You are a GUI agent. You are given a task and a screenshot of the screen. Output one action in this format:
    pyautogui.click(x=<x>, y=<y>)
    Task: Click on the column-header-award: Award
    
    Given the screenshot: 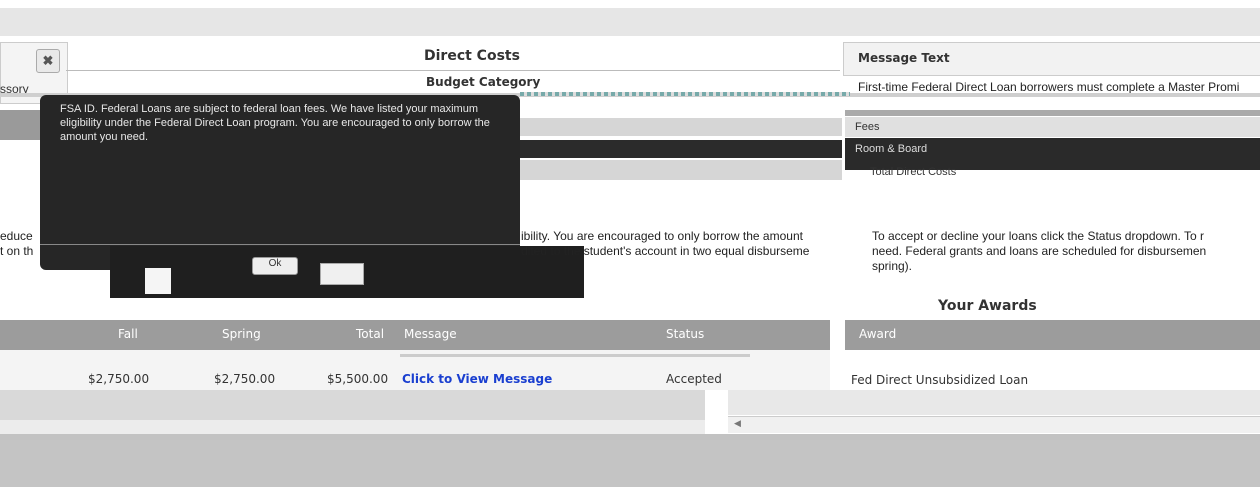 What is the action you would take?
    pyautogui.click(x=877, y=334)
    